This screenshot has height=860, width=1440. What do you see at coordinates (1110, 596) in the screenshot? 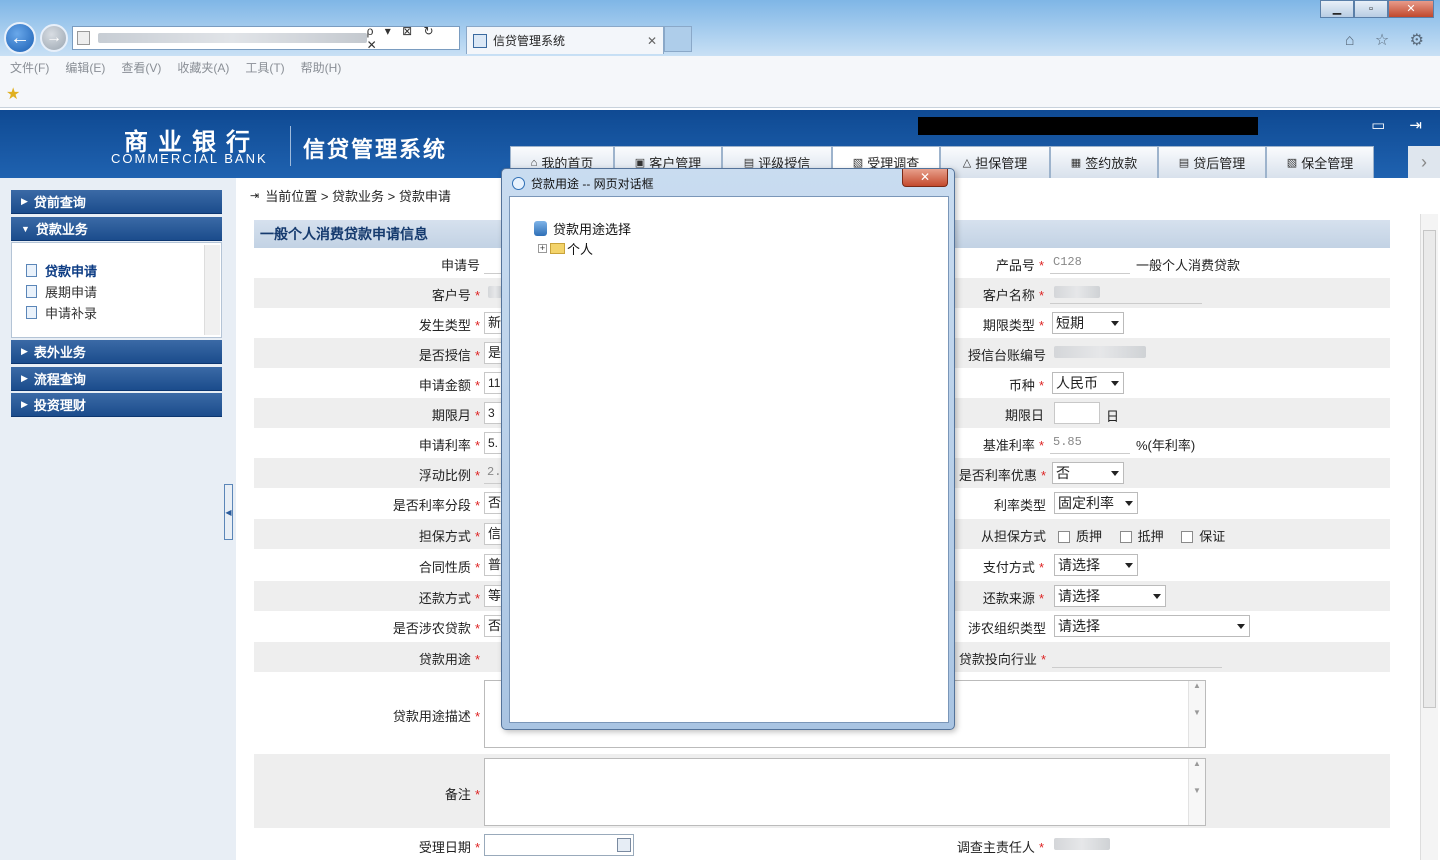
I see `repay-source-select: 请选择` at bounding box center [1110, 596].